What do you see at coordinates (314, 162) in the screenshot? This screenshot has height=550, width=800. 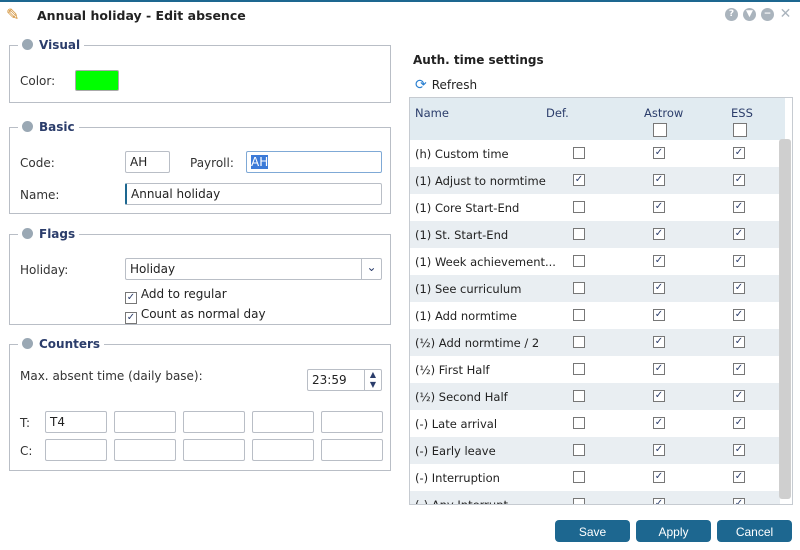 I see `payroll-input: AH` at bounding box center [314, 162].